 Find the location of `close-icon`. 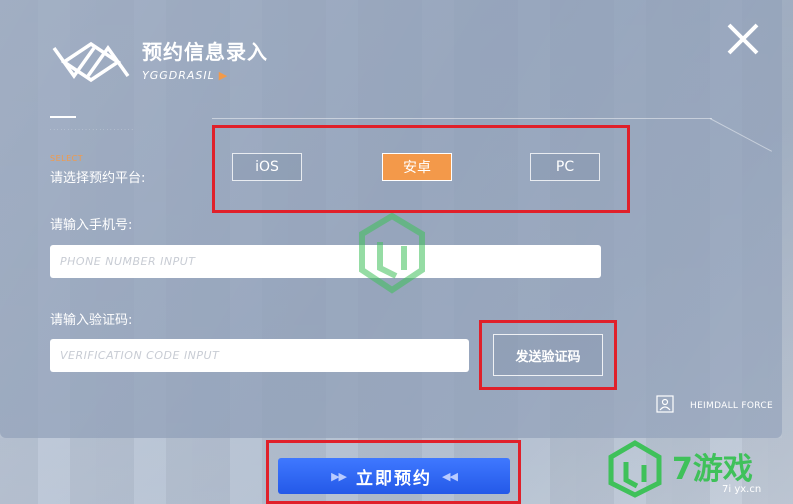

close-icon is located at coordinates (743, 39).